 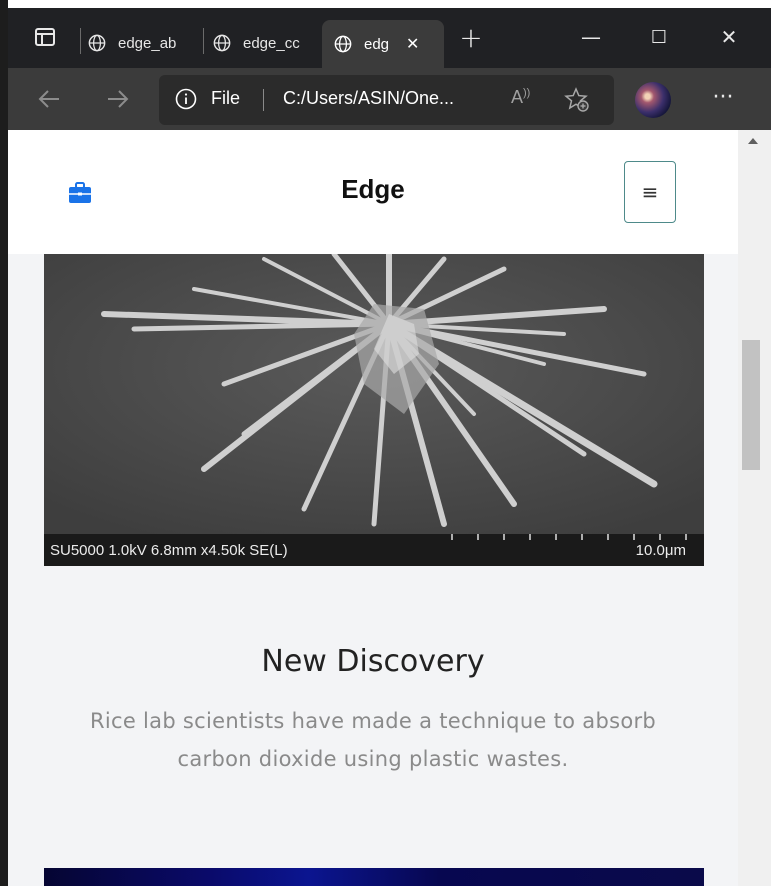 I want to click on window-top-edge, so click(x=385, y=4).